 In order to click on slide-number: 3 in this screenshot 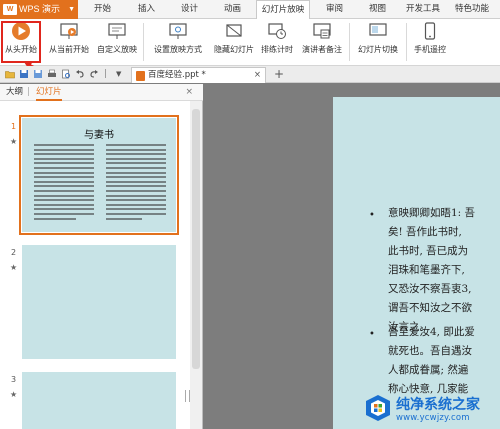, I will do `click(14, 379)`.